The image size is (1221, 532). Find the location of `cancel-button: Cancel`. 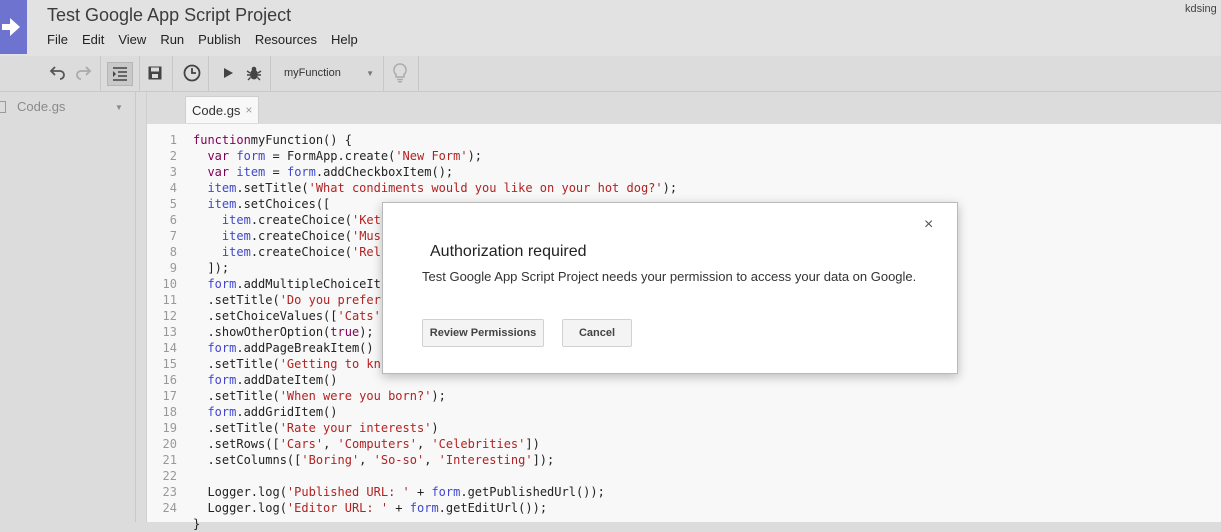

cancel-button: Cancel is located at coordinates (597, 333).